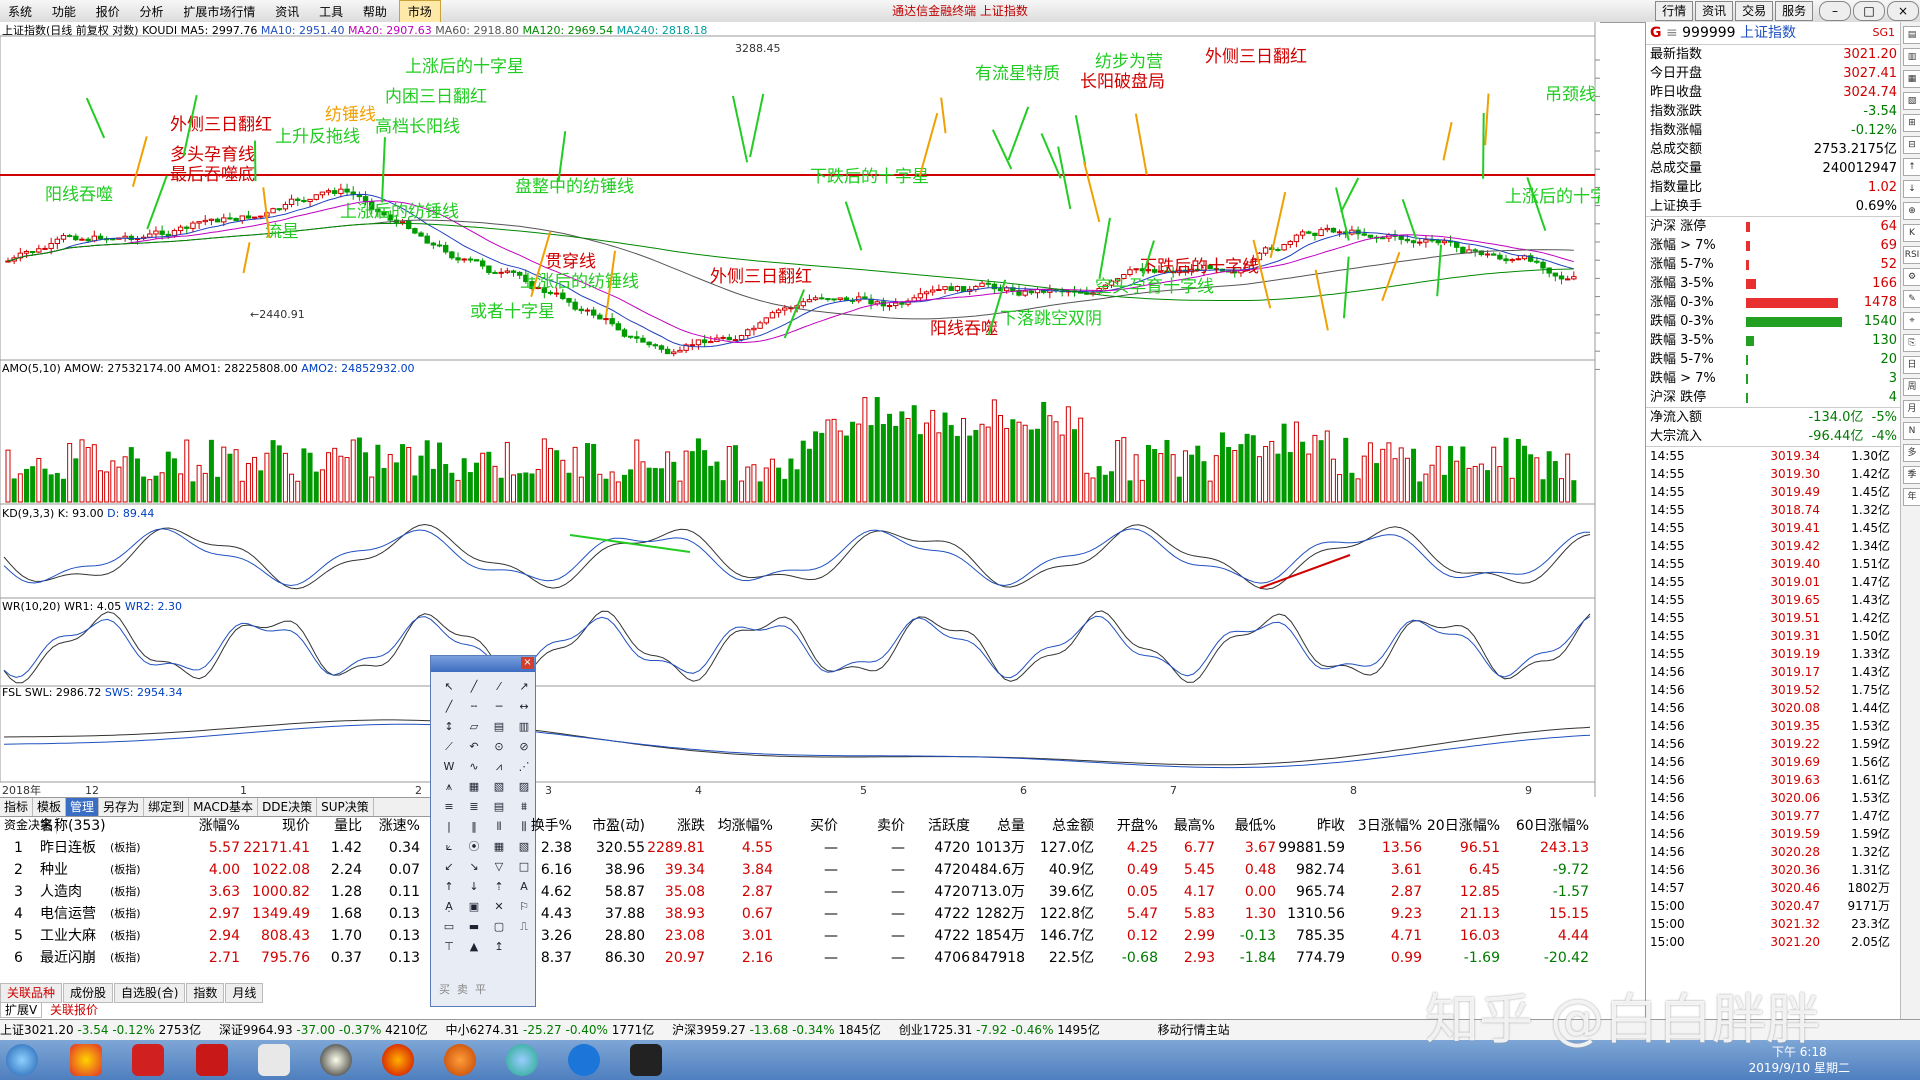  Describe the element at coordinates (244, 993) in the screenshot. I see `bottom-tab: 月线` at that location.